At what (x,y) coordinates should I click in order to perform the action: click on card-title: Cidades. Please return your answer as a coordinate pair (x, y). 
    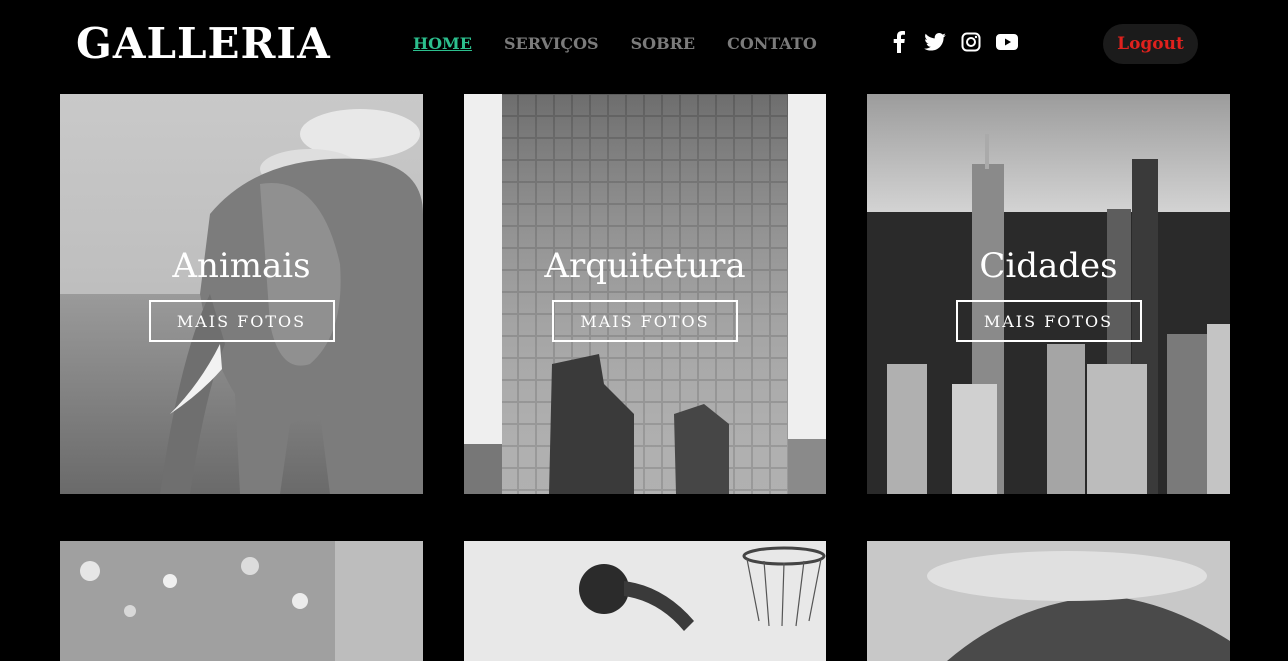
    Looking at the image, I should click on (1048, 266).